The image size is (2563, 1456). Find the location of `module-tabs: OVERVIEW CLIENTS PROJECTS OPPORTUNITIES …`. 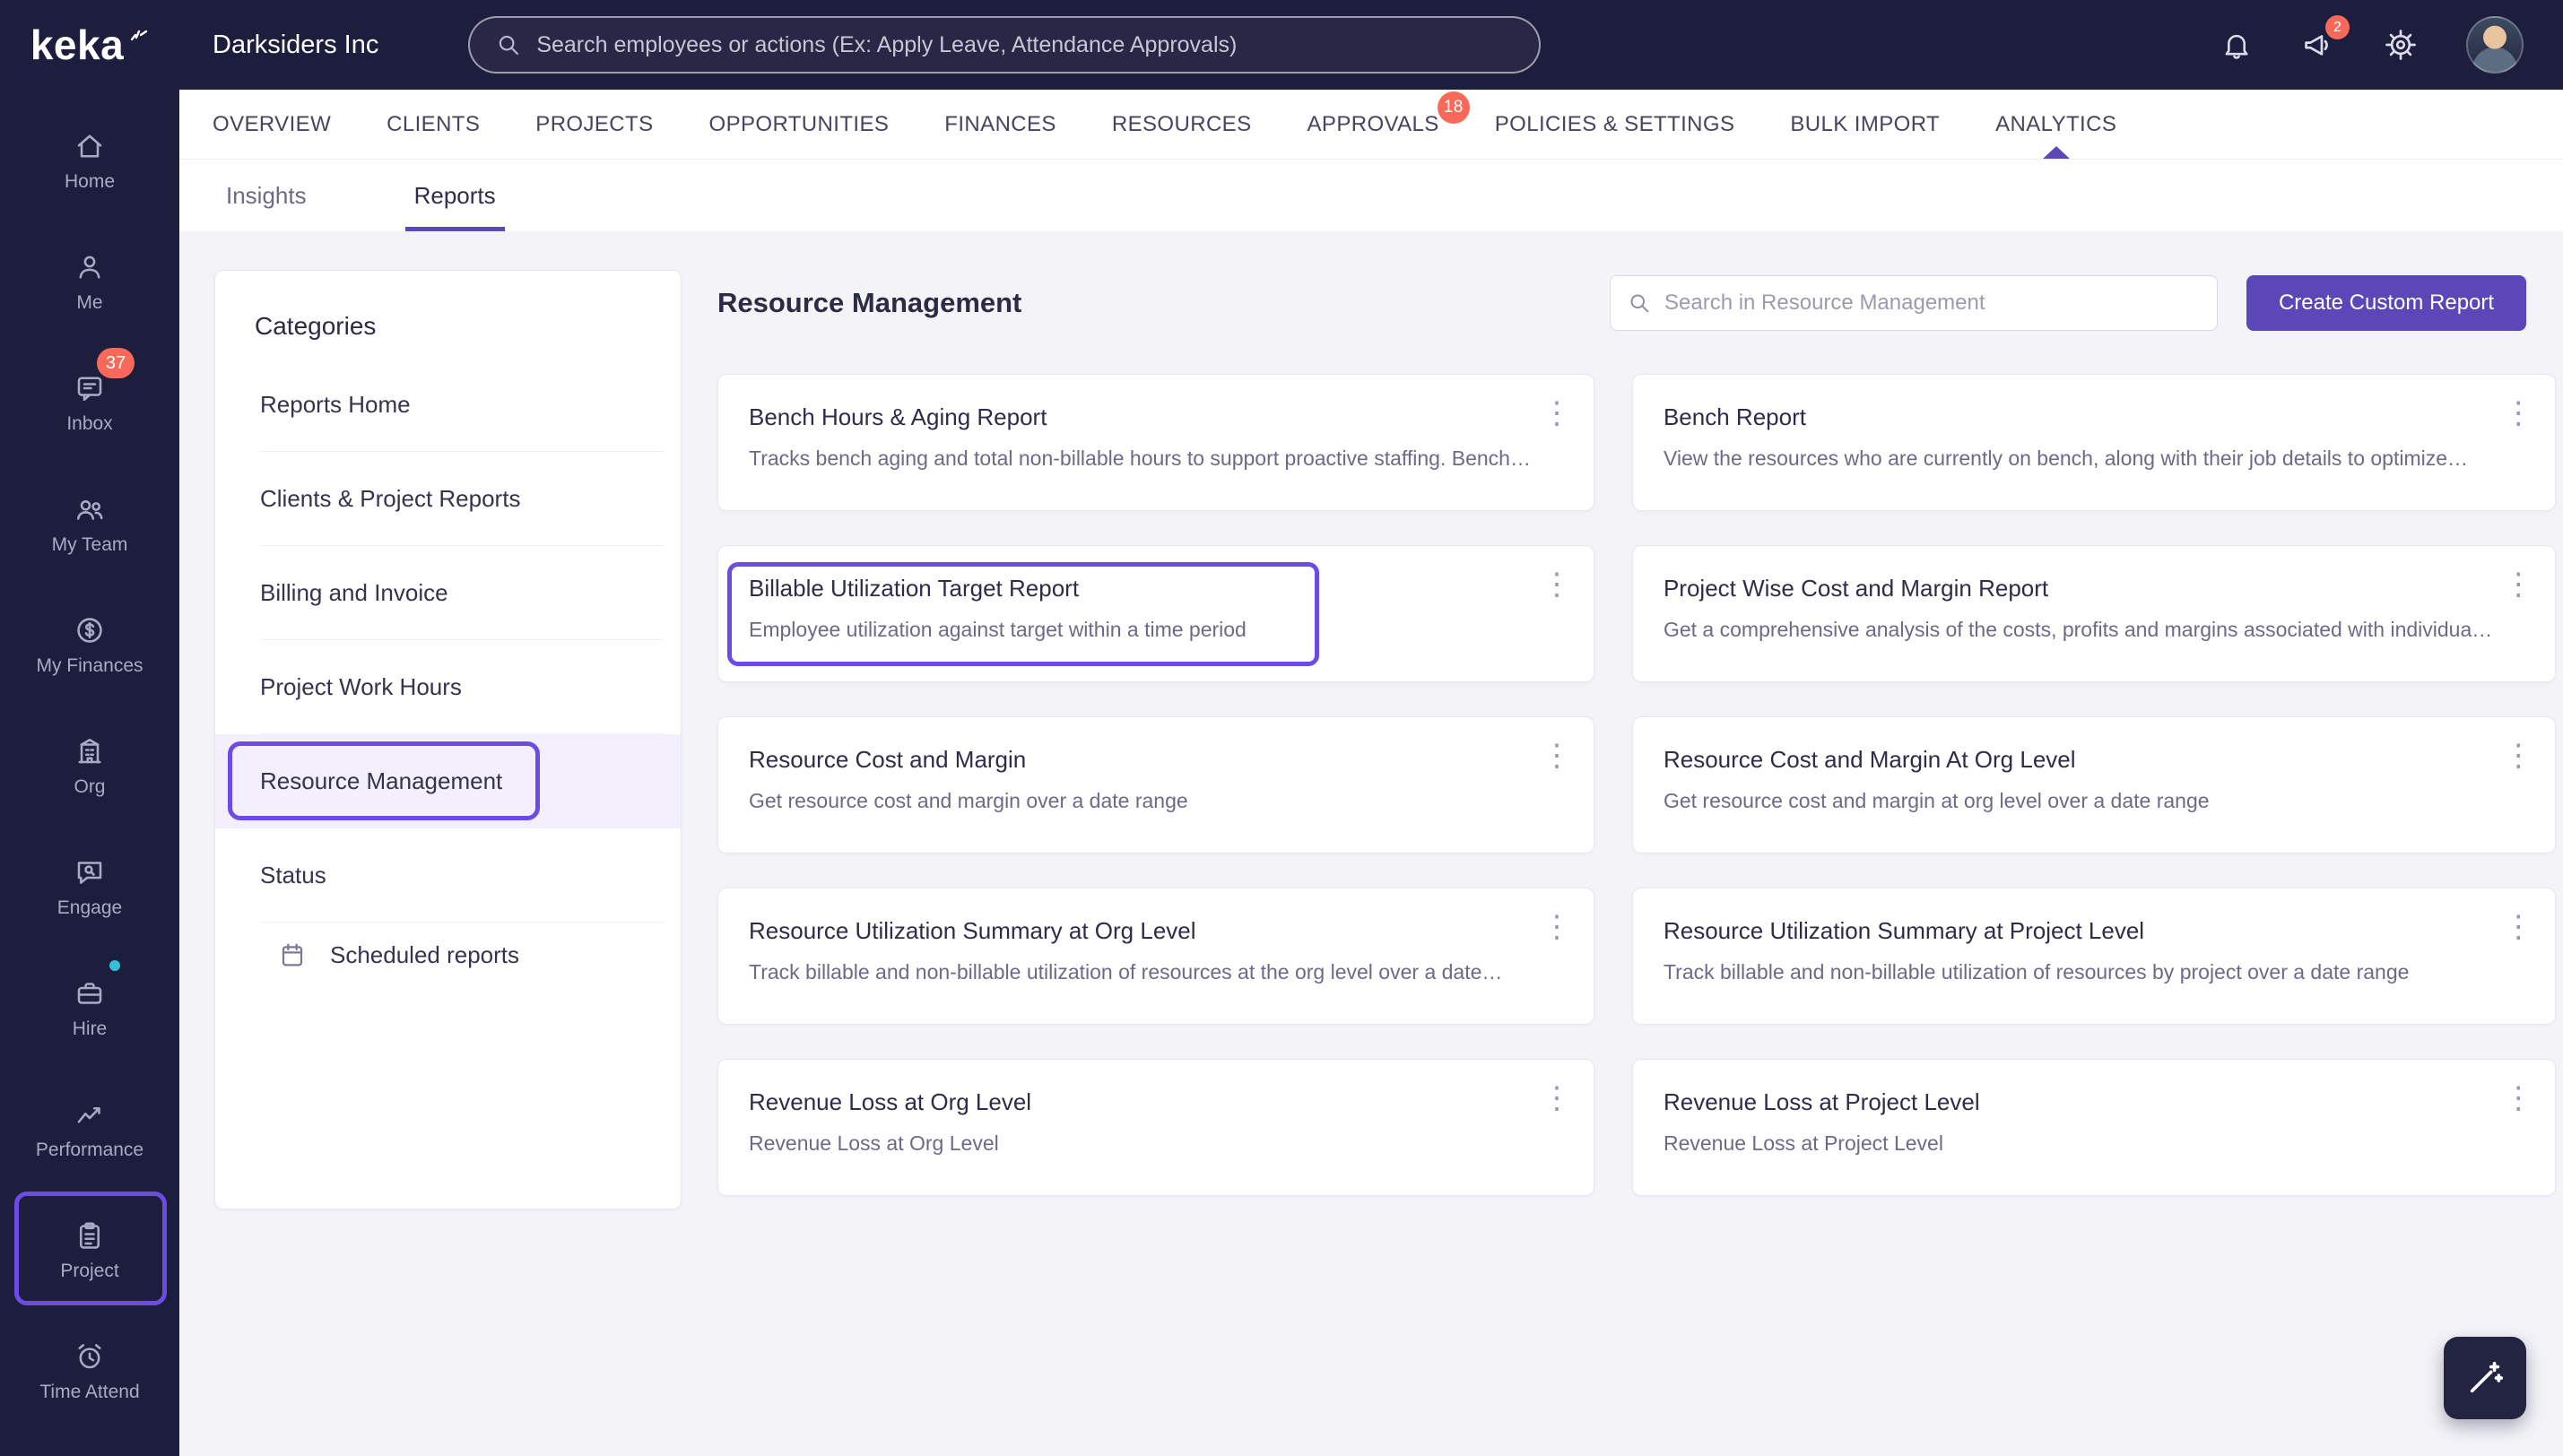

module-tabs: OVERVIEW CLIENTS PROJECTS OPPORTUNITIES … is located at coordinates (1371, 125).